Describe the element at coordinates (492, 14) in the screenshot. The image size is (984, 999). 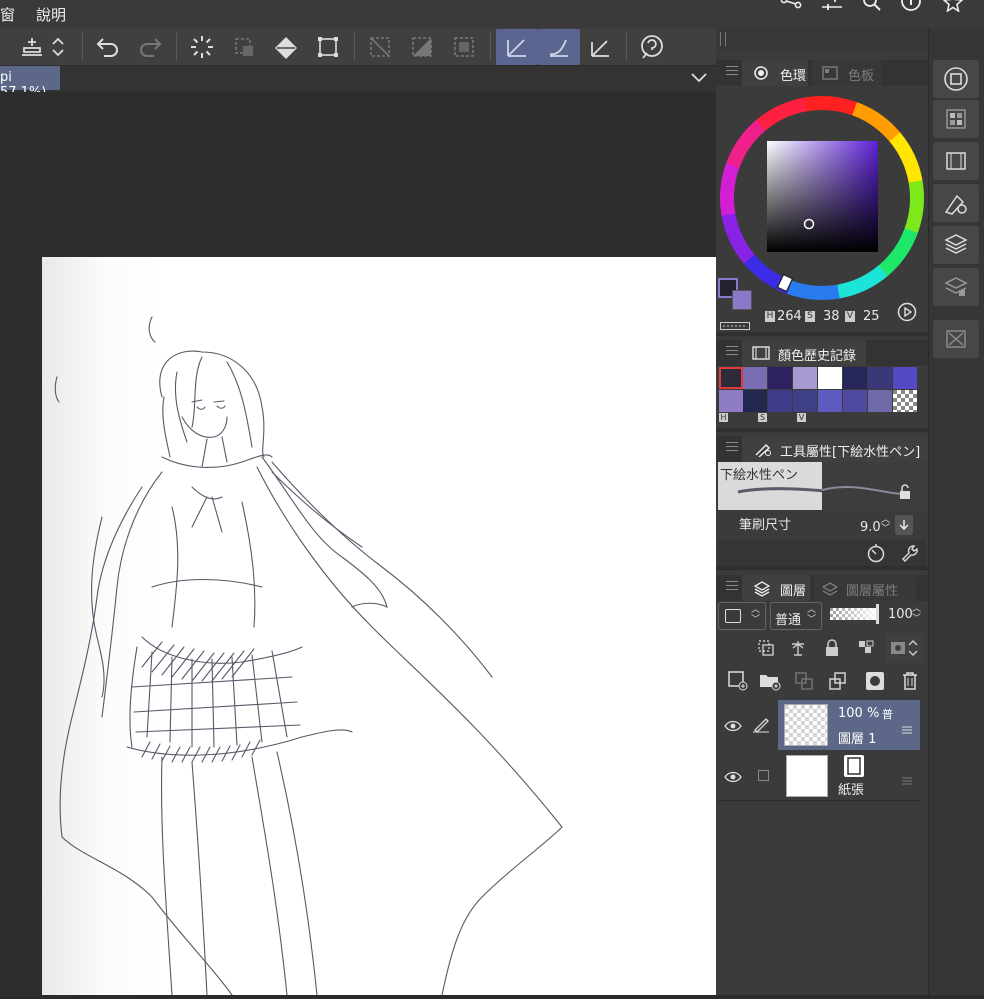
I see `menu-bar: 窗 說明` at that location.